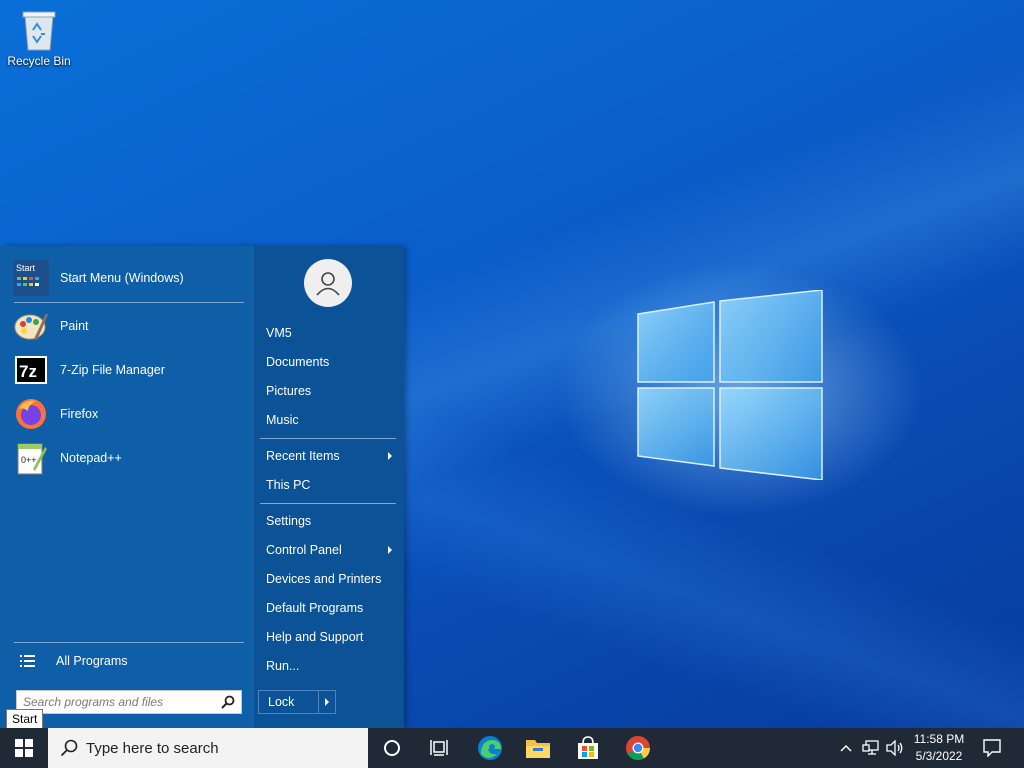 The width and height of the screenshot is (1024, 768). Describe the element at coordinates (27, 661) in the screenshot. I see `list-icon` at that location.